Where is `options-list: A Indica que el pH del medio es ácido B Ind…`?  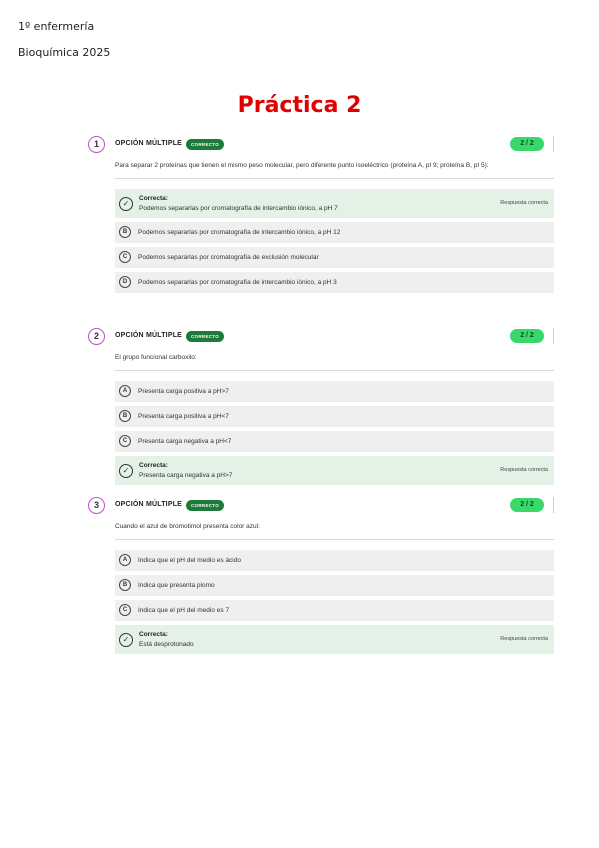 options-list: A Indica que el pH del medio es ácido B Ind… is located at coordinates (334, 602).